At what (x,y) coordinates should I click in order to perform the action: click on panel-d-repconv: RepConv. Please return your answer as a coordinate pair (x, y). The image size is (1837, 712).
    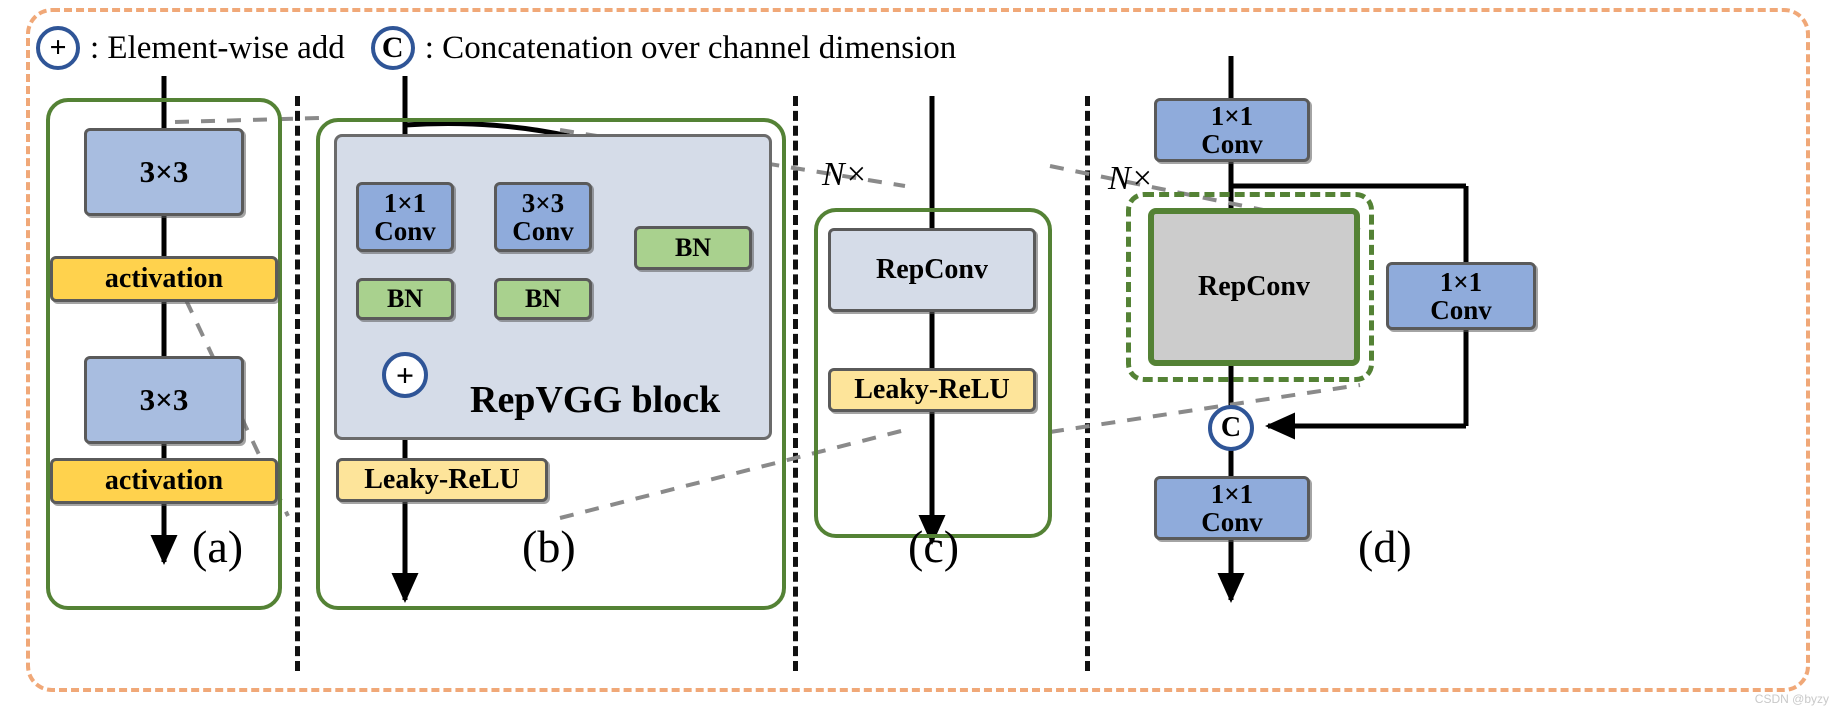
    Looking at the image, I should click on (1254, 287).